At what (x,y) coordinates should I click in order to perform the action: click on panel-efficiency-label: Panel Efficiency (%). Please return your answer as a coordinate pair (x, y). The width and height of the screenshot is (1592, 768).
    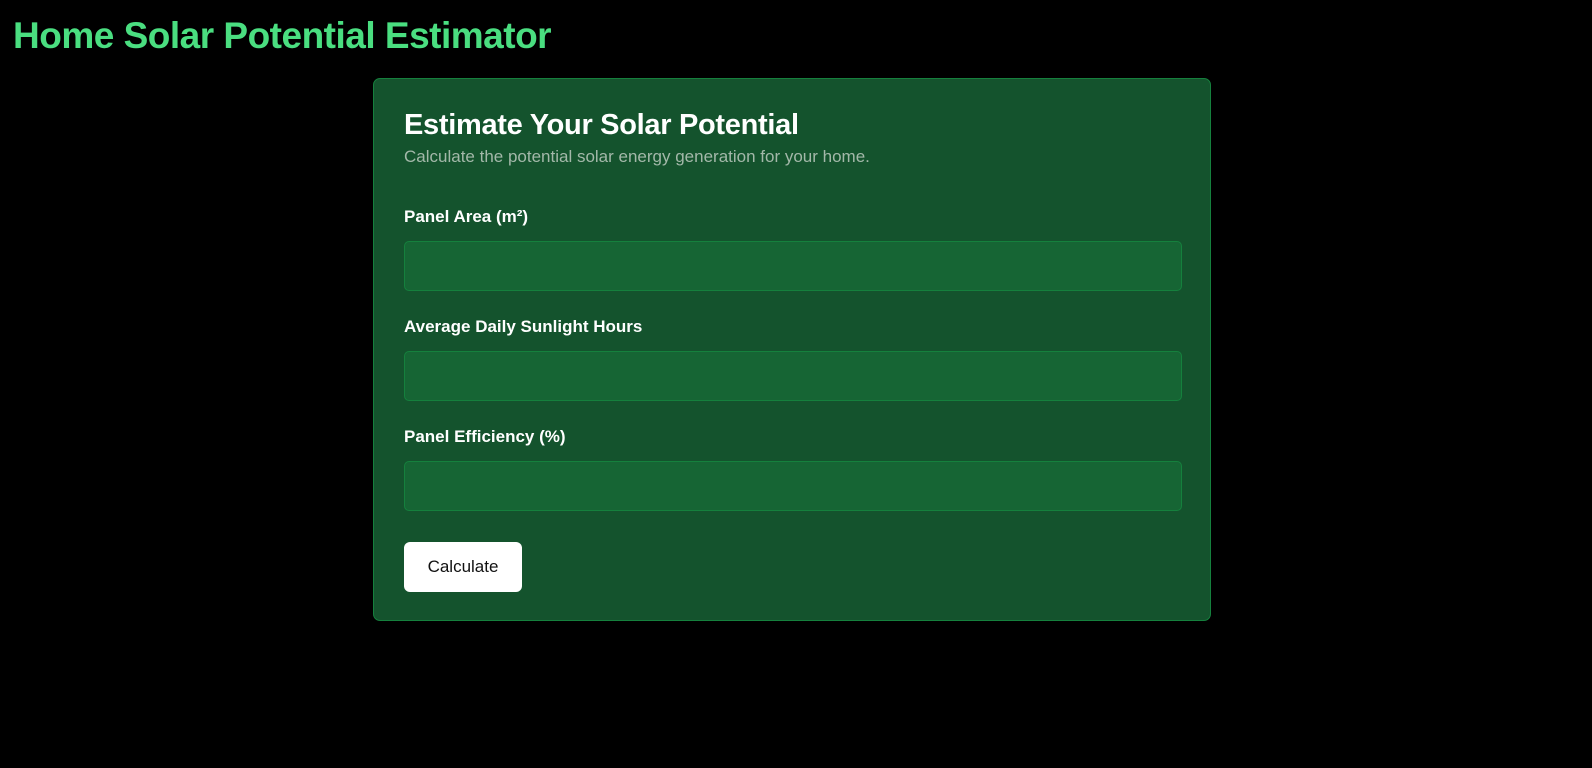
    Looking at the image, I should click on (485, 436).